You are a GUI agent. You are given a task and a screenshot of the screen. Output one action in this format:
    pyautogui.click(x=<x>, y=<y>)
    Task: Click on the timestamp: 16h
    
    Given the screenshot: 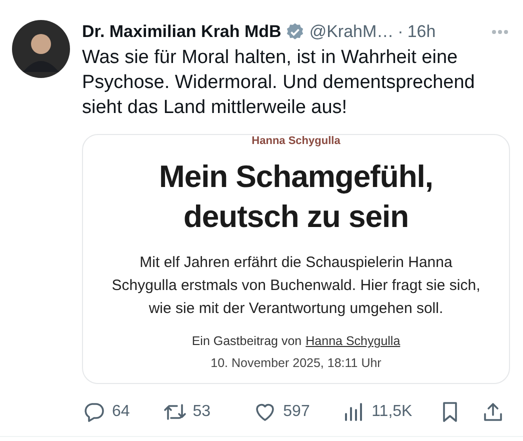 What is the action you would take?
    pyautogui.click(x=421, y=32)
    